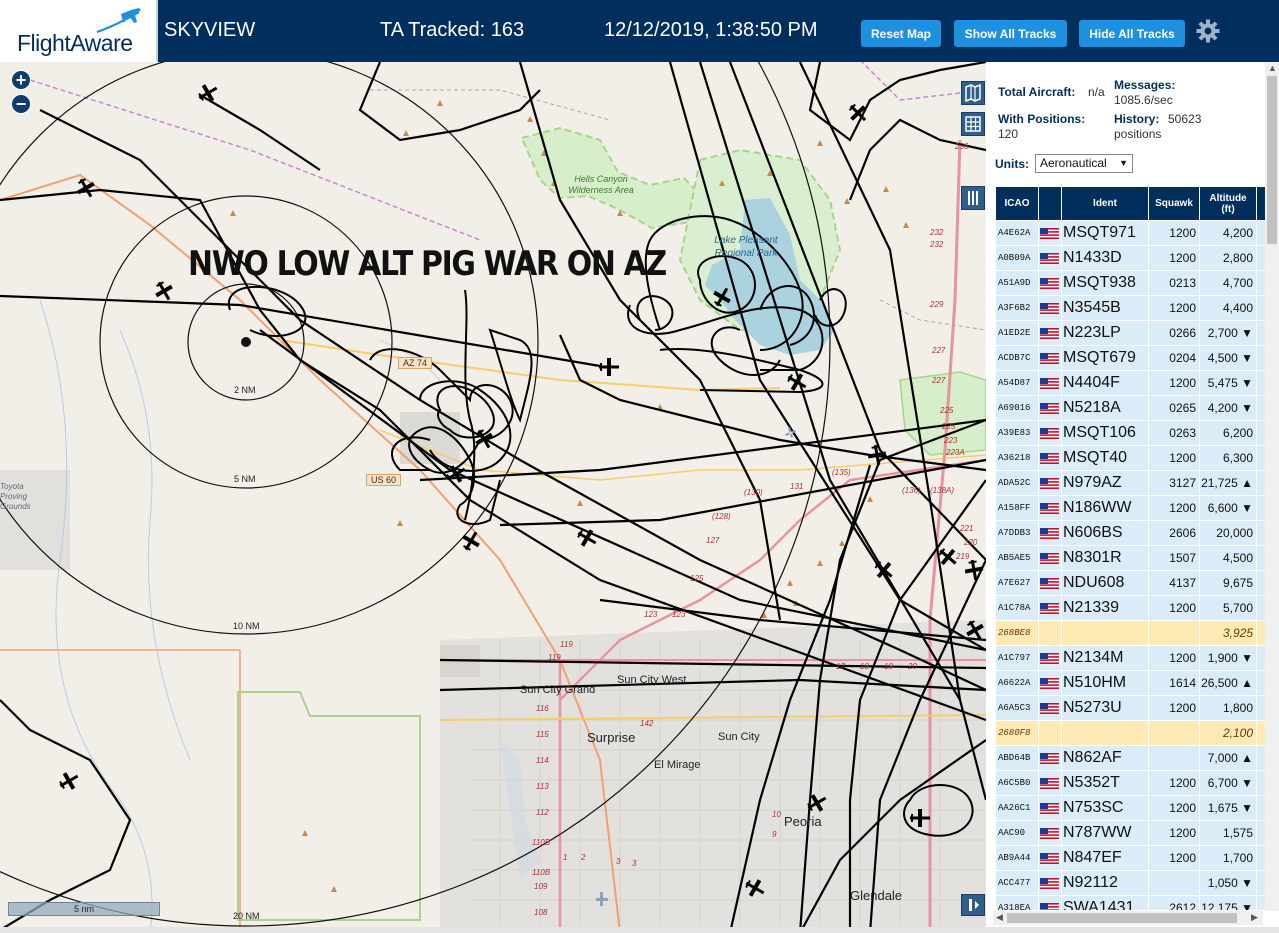 The height and width of the screenshot is (933, 1279). Describe the element at coordinates (713, 540) in the screenshot. I see `route-number: 127` at that location.